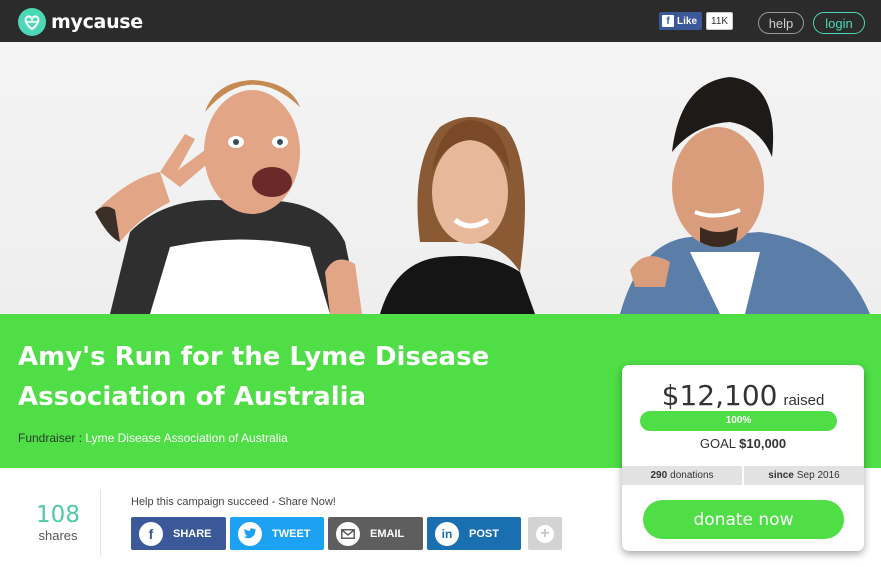 This screenshot has width=881, height=567. Describe the element at coordinates (659, 475) in the screenshot. I see `donations-count: 290` at that location.